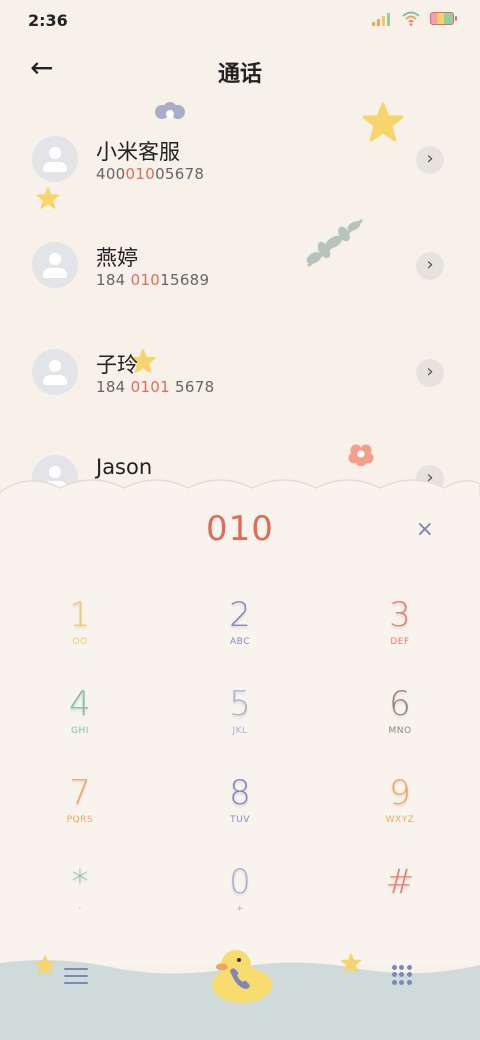 The height and width of the screenshot is (1040, 480). I want to click on dial-key-2: 2 ABC, so click(240, 630).